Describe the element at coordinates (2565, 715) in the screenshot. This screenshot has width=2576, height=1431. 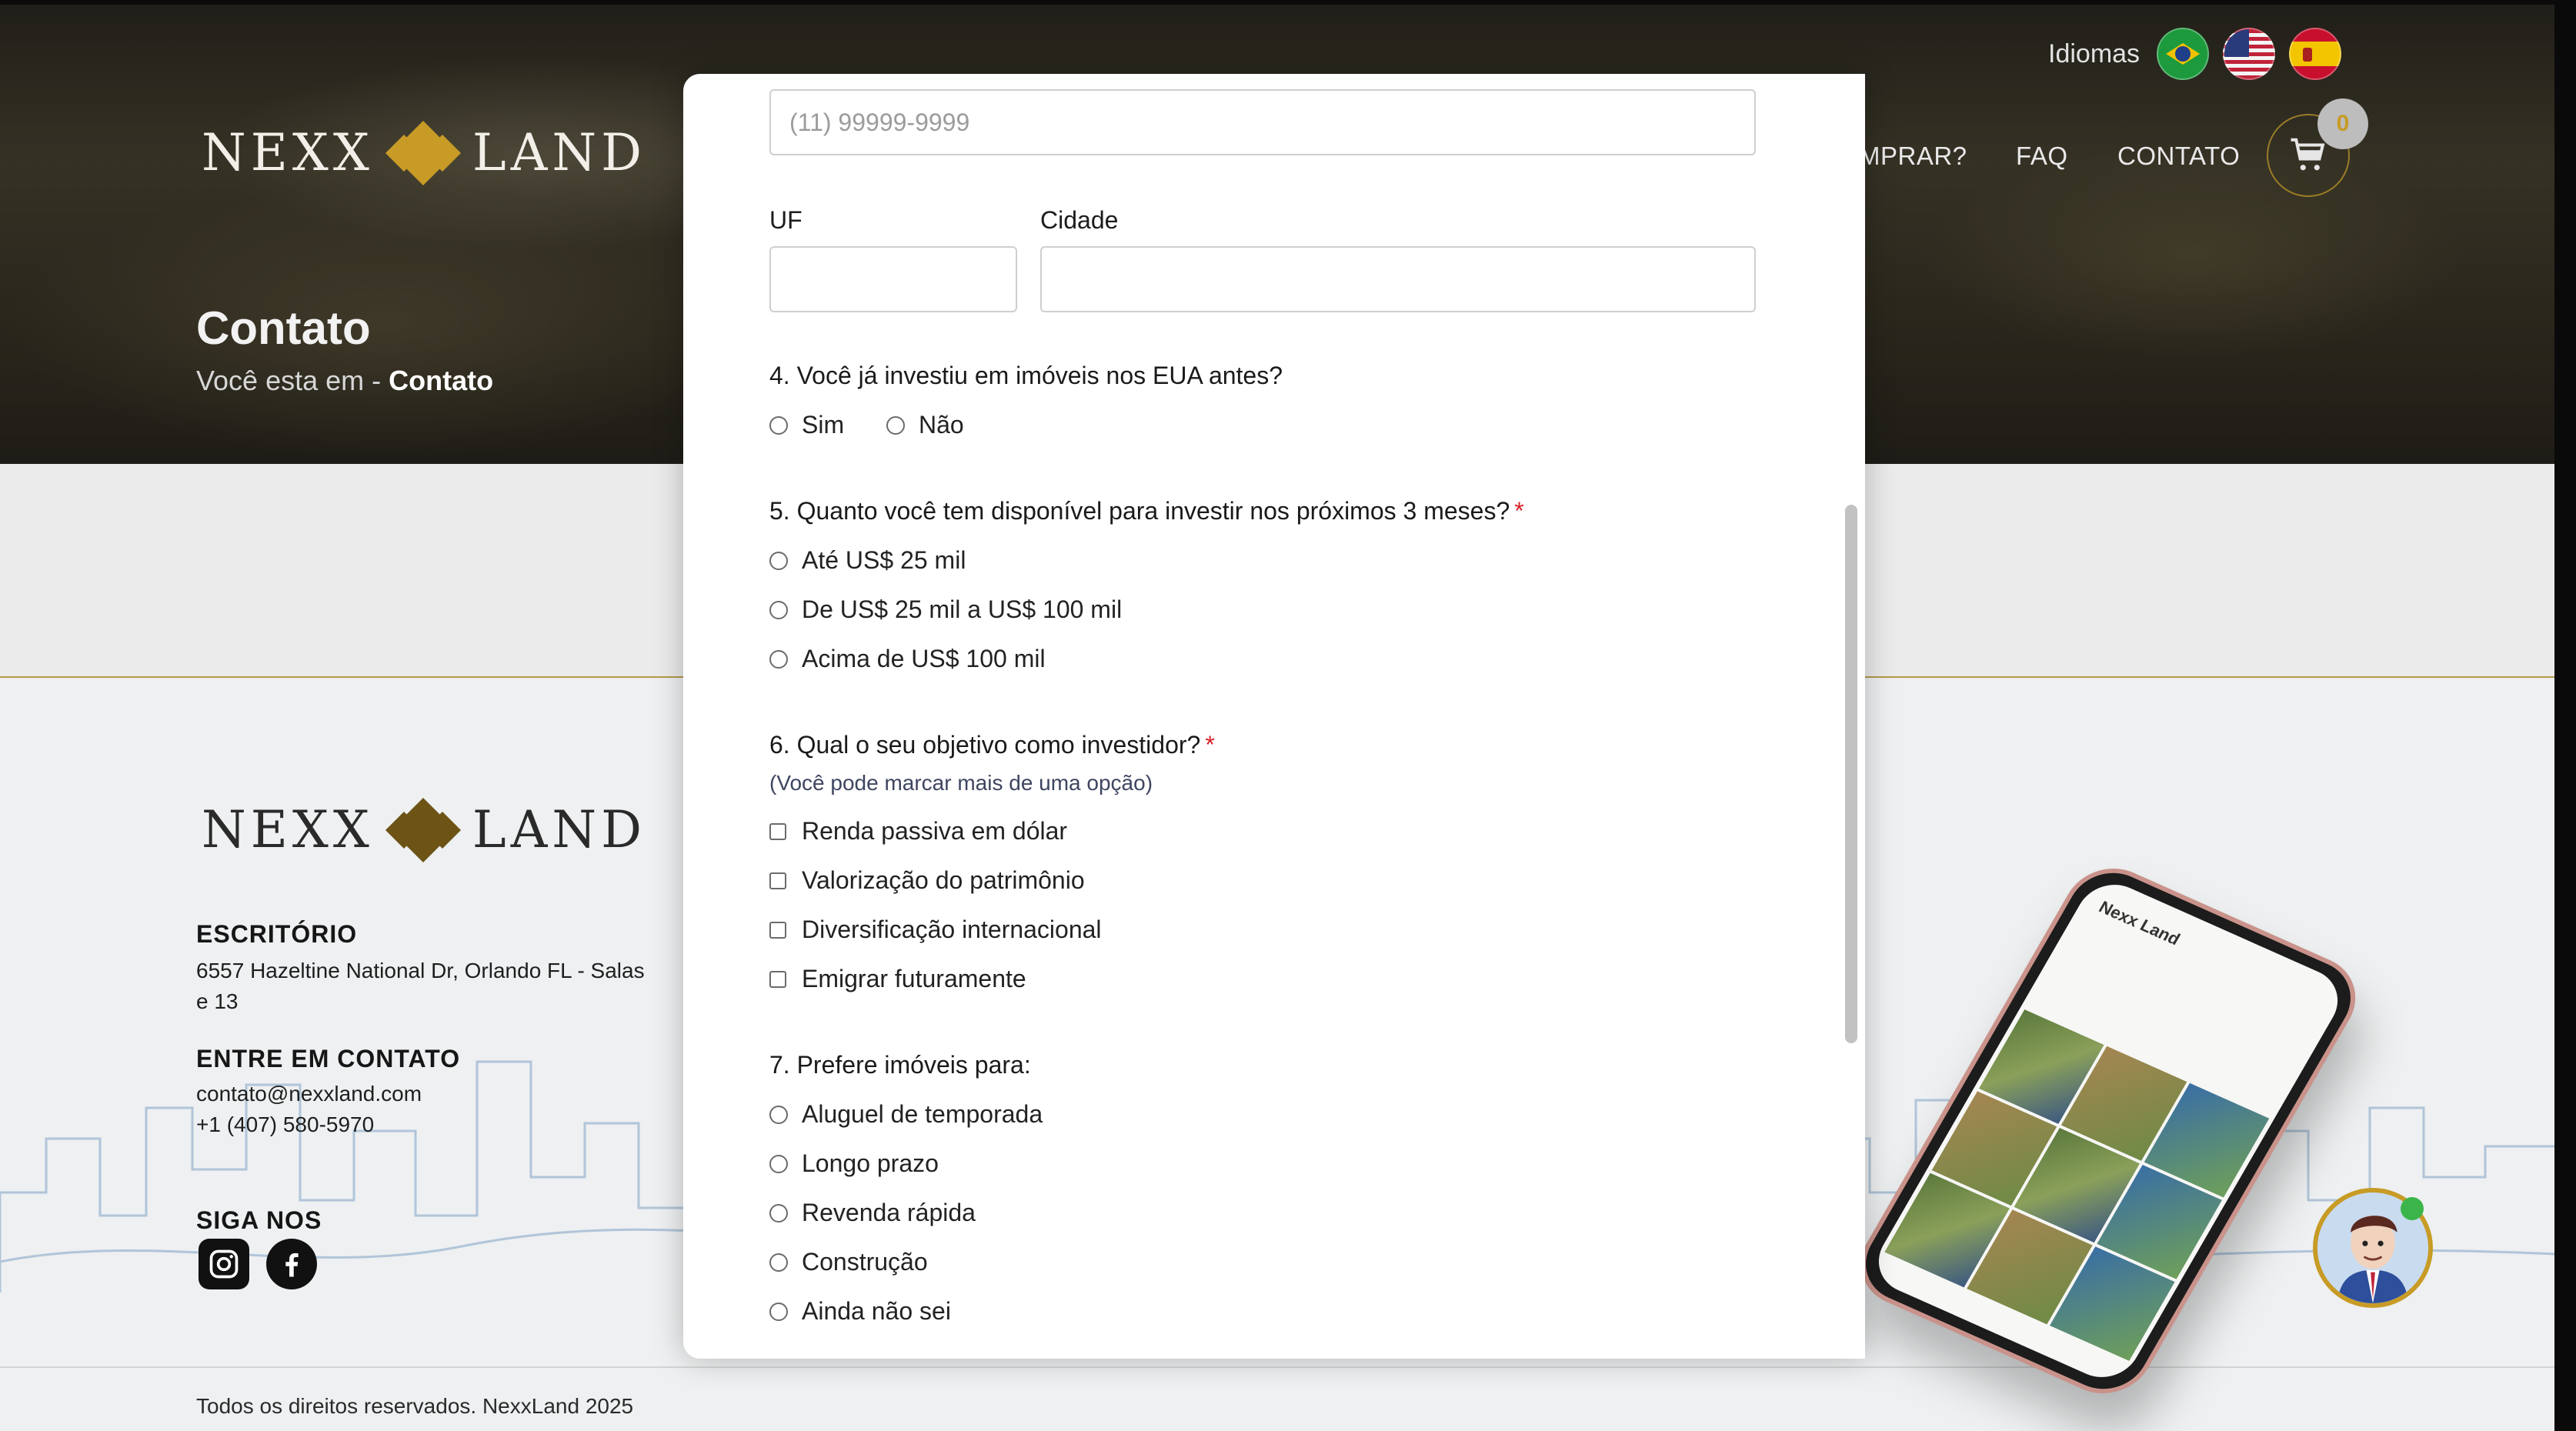
I see `window-edge` at that location.